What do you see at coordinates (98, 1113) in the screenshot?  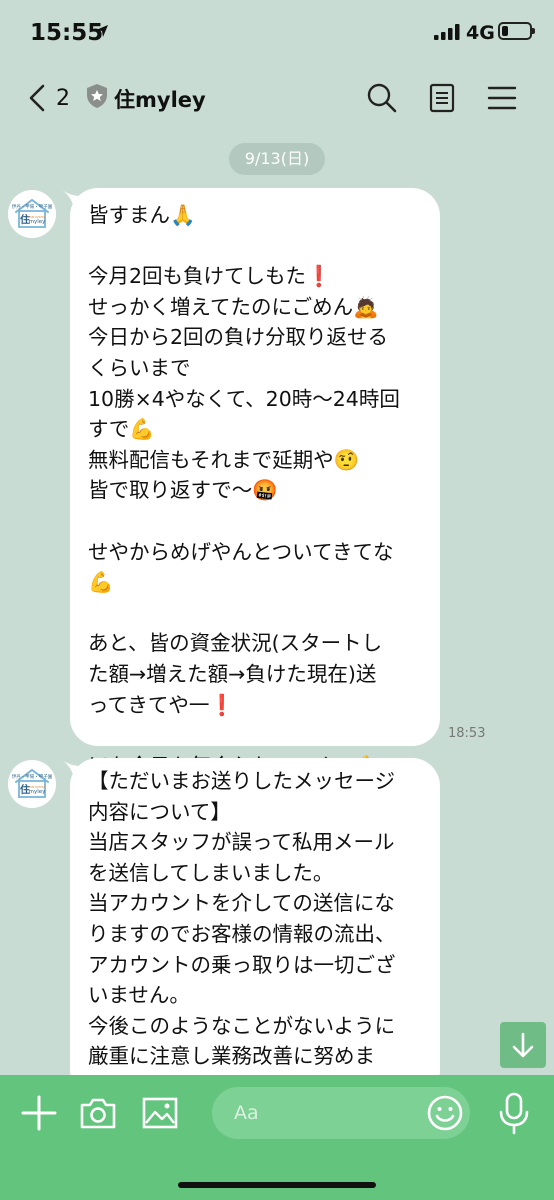 I see `camera-icon` at bounding box center [98, 1113].